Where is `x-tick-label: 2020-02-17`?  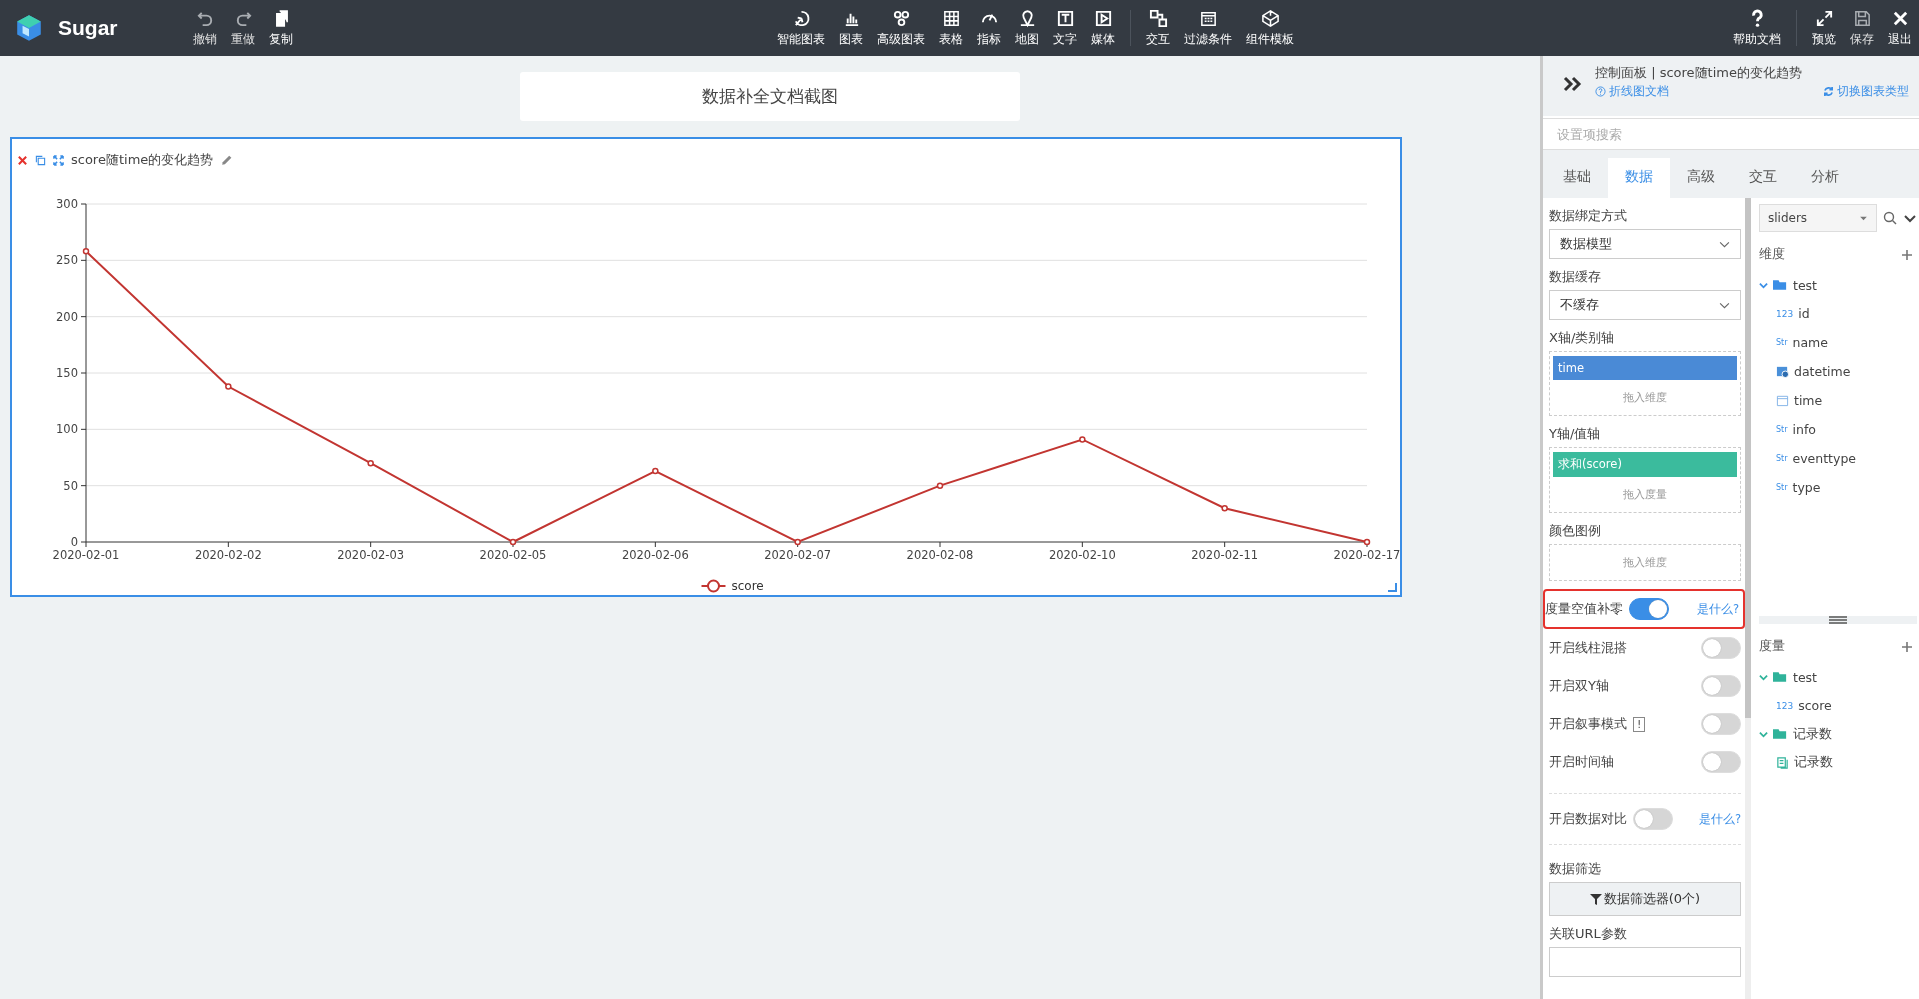
x-tick-label: 2020-02-17 is located at coordinates (1366, 555).